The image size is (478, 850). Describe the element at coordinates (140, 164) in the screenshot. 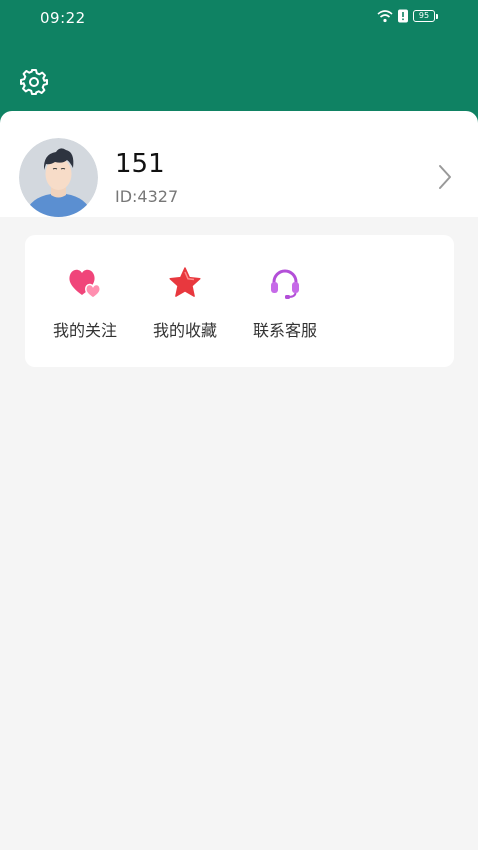

I see `username: 151` at that location.